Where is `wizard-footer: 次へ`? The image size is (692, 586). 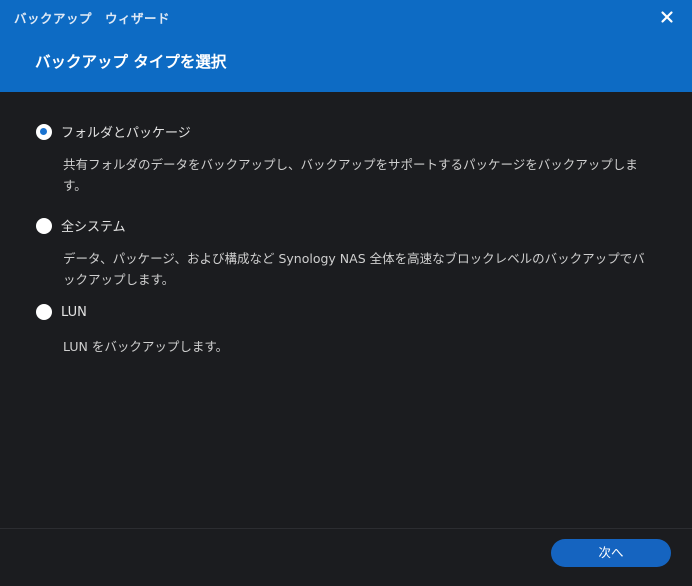
wizard-footer: 次へ is located at coordinates (346, 557).